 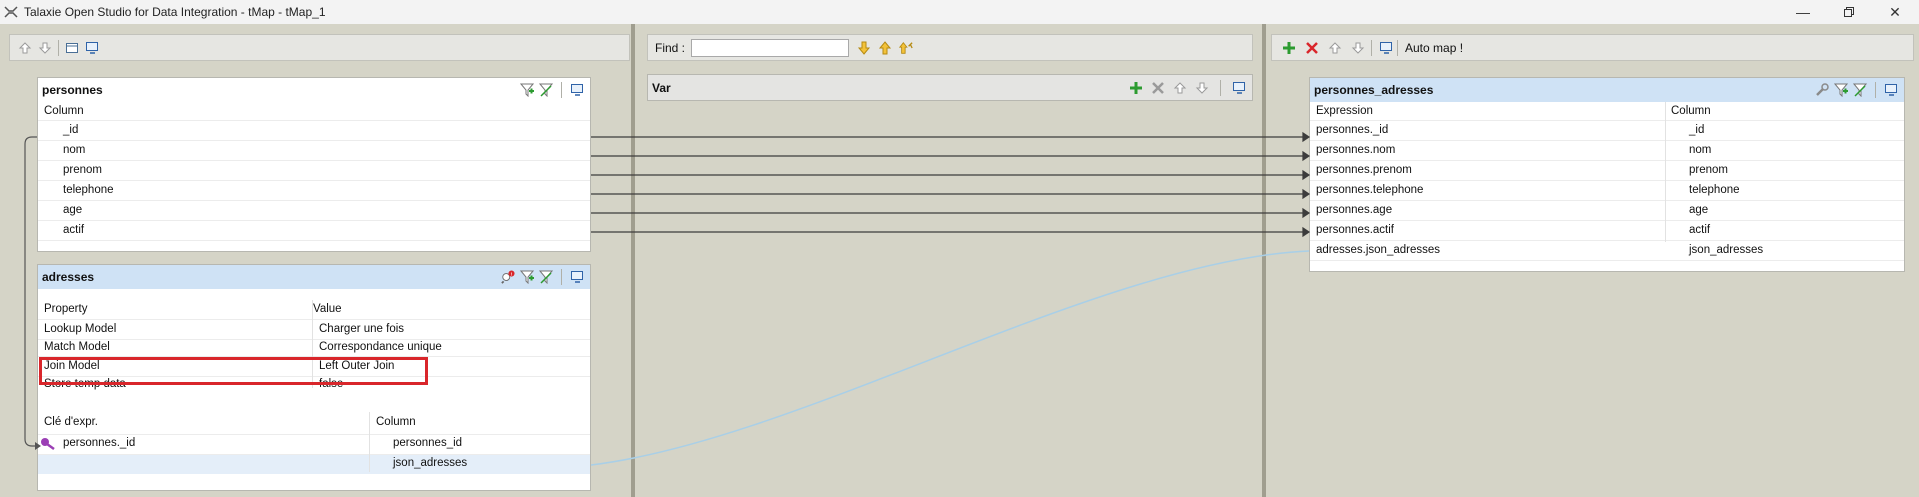 What do you see at coordinates (71, 422) in the screenshot?
I see `expr-key-header: Clé d'expr.` at bounding box center [71, 422].